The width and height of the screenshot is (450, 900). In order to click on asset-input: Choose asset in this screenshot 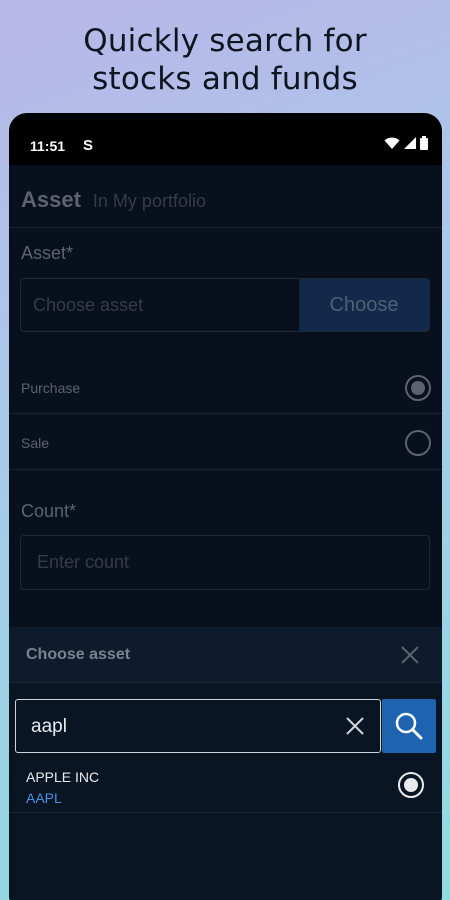, I will do `click(160, 305)`.